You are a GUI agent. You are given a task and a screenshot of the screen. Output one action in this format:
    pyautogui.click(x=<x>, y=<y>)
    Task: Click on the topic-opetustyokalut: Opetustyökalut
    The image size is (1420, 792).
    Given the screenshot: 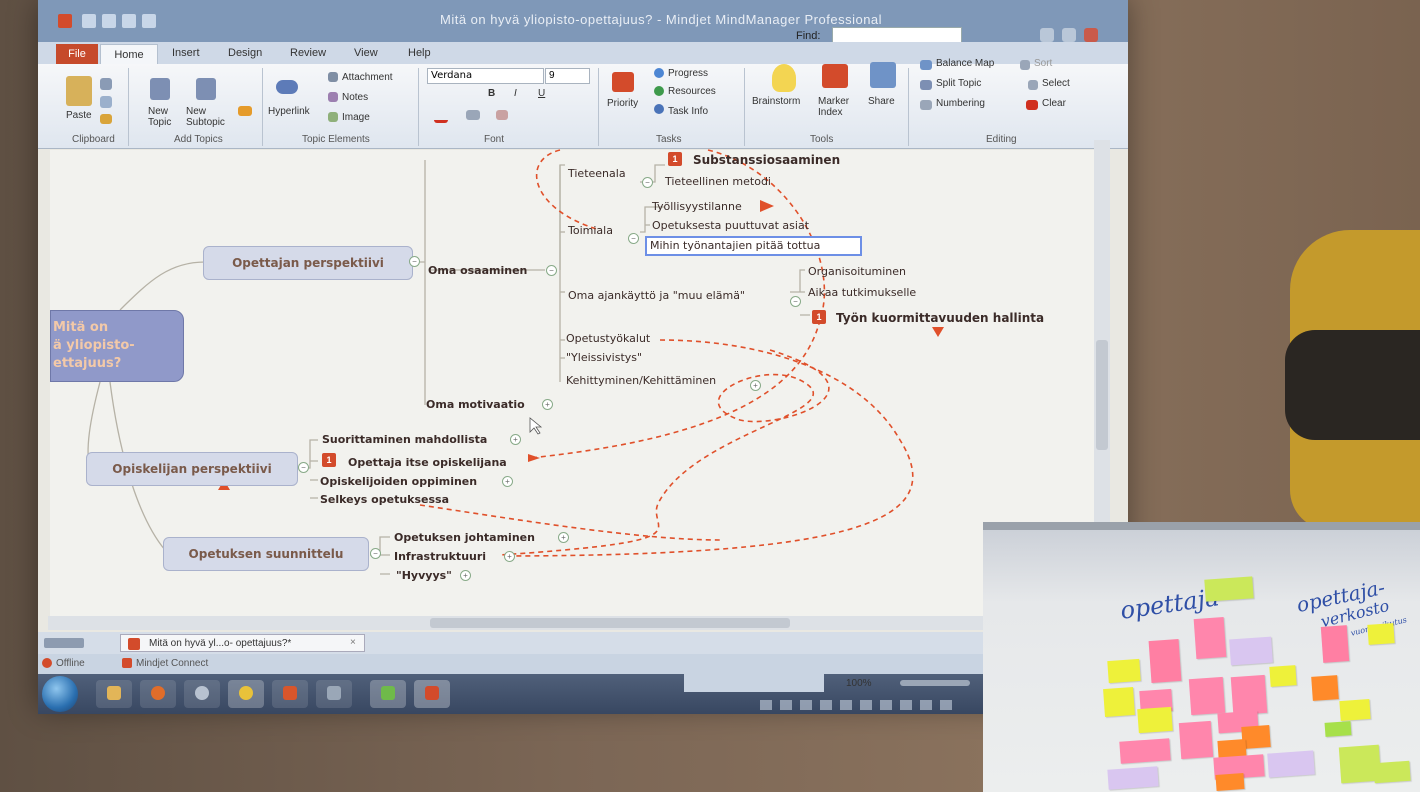 What is the action you would take?
    pyautogui.click(x=608, y=338)
    